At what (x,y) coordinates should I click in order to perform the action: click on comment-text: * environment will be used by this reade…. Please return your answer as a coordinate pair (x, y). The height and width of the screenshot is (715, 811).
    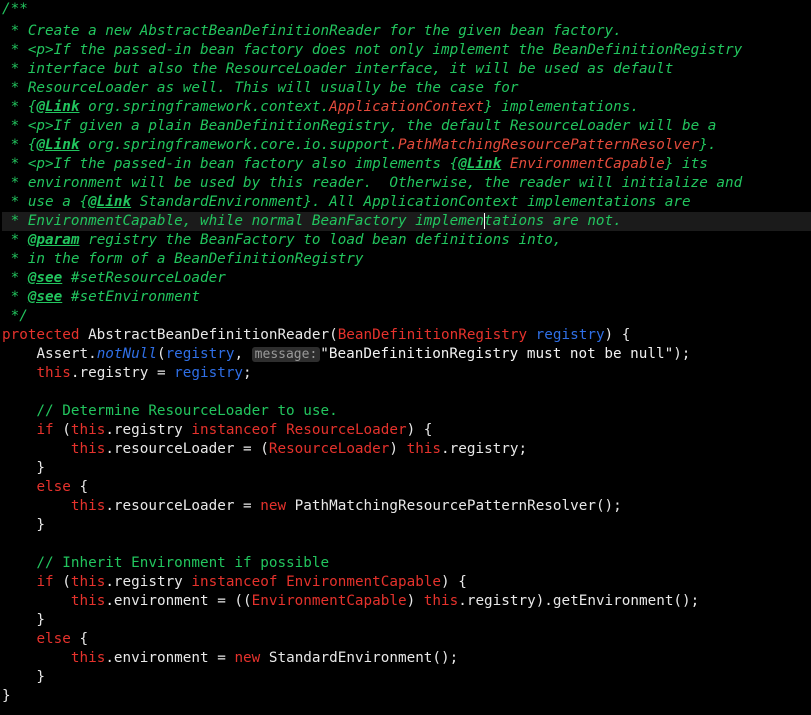
    Looking at the image, I should click on (372, 183).